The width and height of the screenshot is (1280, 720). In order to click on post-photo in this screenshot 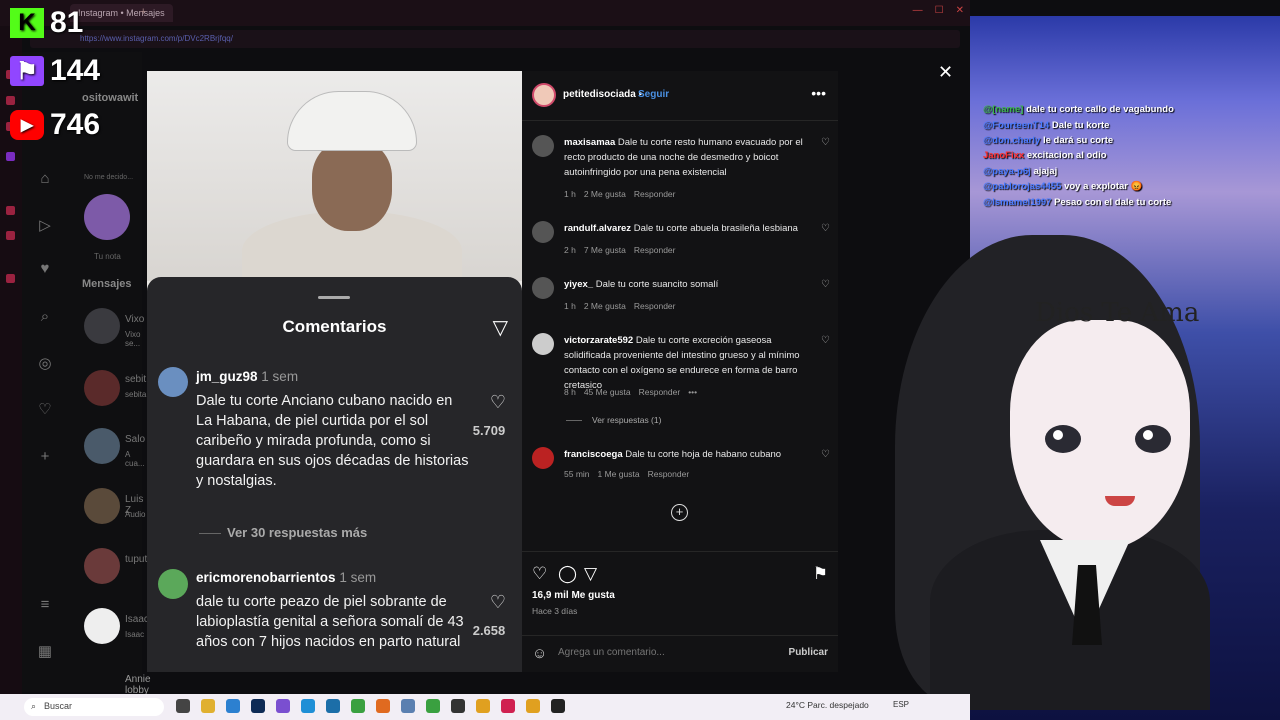, I will do `click(334, 181)`.